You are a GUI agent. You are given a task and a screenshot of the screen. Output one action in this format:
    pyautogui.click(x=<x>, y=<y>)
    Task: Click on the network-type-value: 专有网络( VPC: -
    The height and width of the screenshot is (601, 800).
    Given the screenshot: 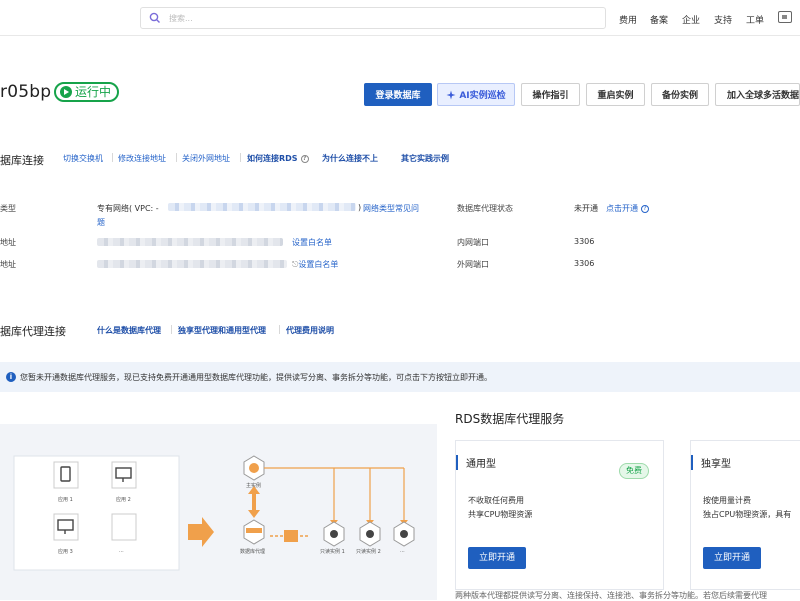 What is the action you would take?
    pyautogui.click(x=128, y=208)
    